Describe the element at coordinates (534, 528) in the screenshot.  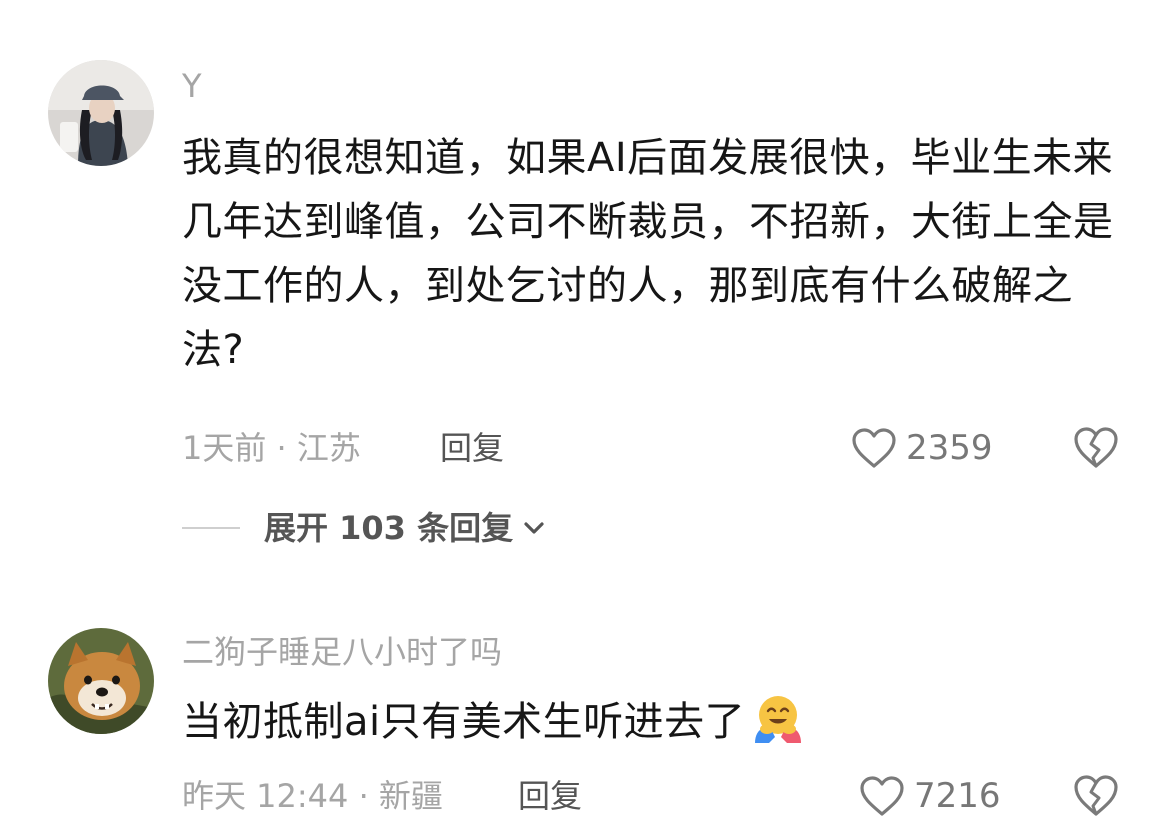
I see `chevron-down-icon` at that location.